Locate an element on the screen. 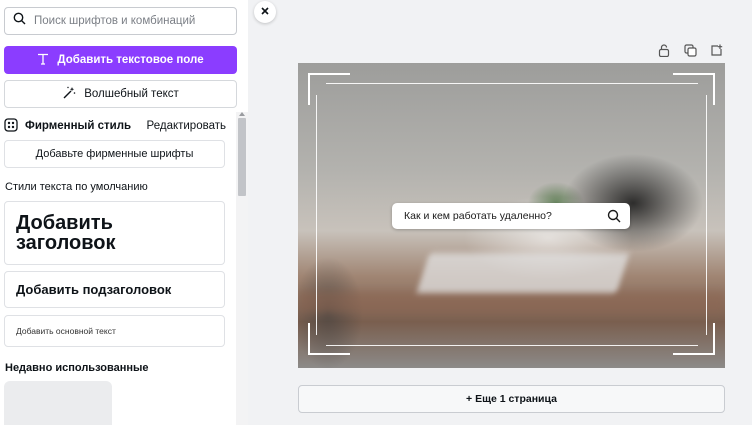  add-page-button: + Еще 1 страница is located at coordinates (511, 399).